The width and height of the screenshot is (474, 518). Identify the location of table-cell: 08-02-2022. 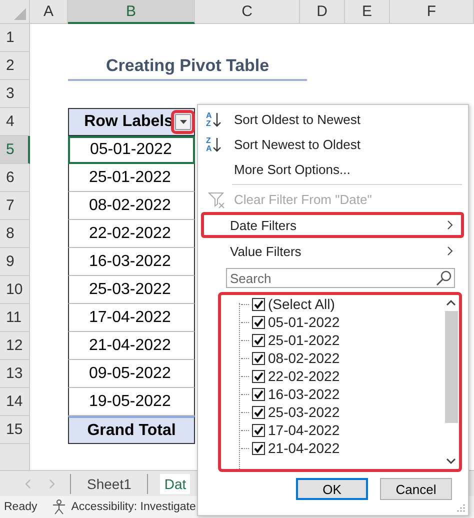
(131, 206).